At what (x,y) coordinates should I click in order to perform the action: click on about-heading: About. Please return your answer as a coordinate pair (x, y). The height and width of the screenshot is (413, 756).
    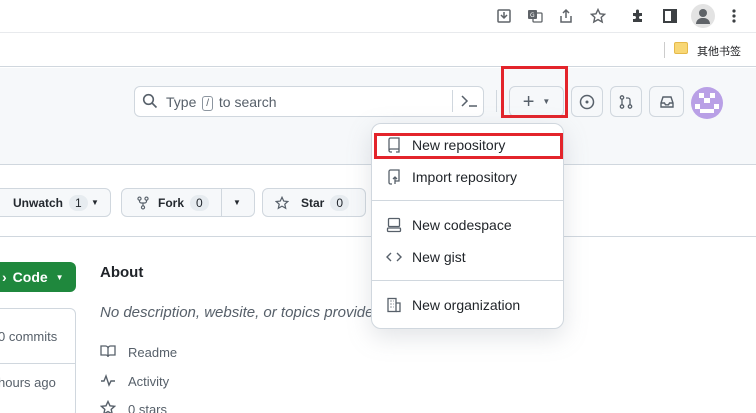
    Looking at the image, I should click on (122, 272).